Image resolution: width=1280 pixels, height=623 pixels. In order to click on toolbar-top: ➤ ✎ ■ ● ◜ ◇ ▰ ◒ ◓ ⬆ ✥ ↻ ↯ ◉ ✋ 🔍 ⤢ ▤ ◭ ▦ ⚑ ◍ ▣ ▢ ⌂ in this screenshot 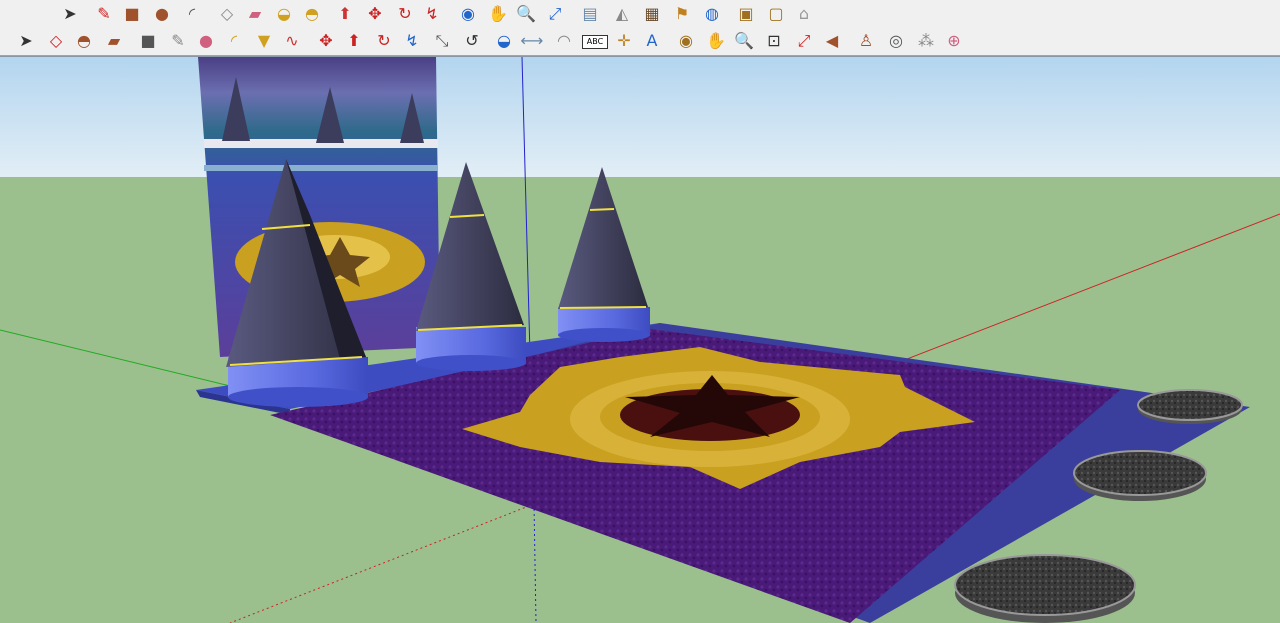, I will do `click(640, 14)`.